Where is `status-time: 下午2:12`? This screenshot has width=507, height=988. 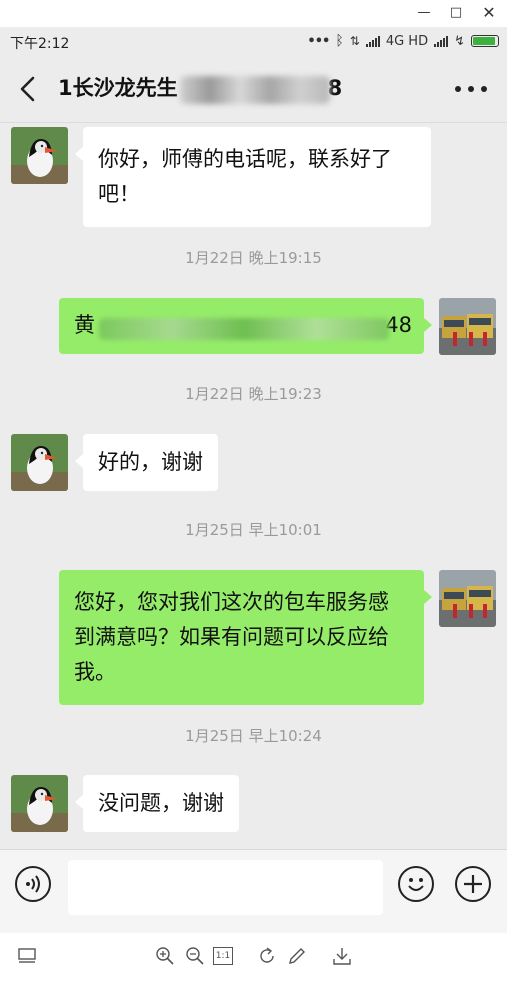
status-time: 下午2:12 is located at coordinates (40, 44).